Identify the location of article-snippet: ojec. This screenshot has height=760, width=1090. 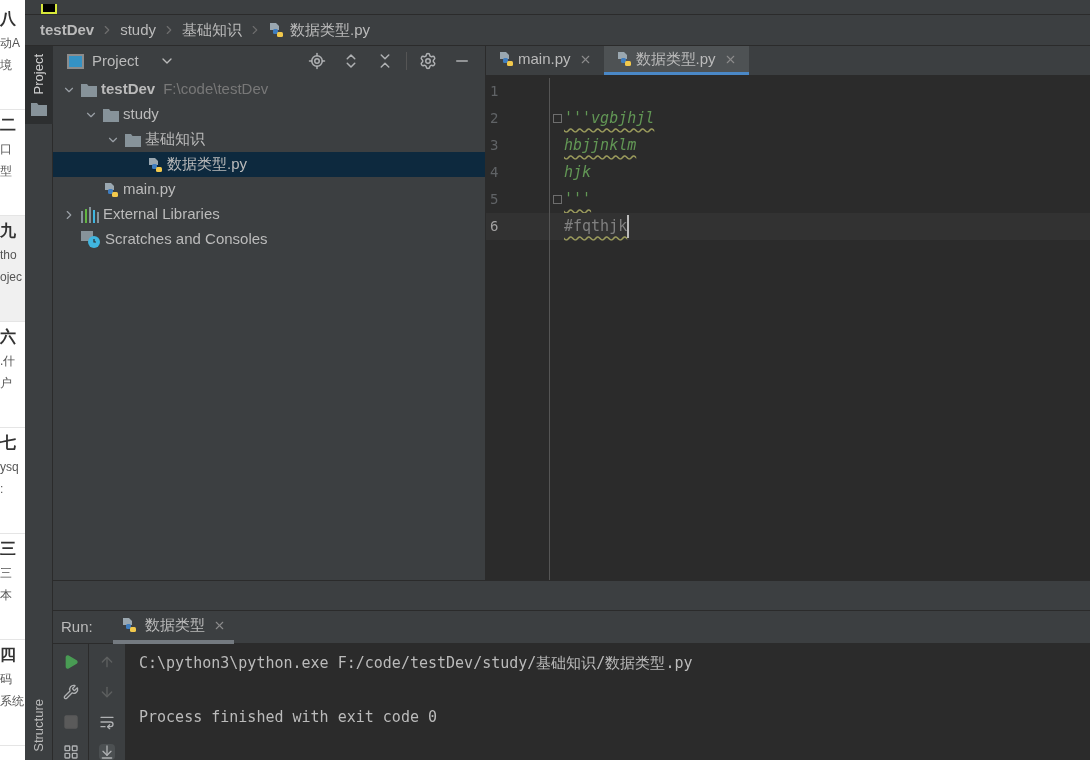
(11, 277).